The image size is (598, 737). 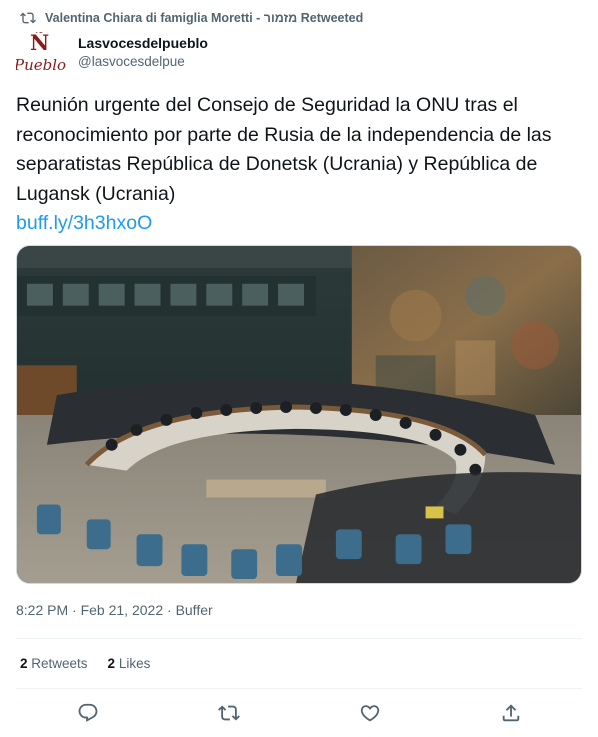 What do you see at coordinates (299, 715) in the screenshot?
I see `tweet-actions` at bounding box center [299, 715].